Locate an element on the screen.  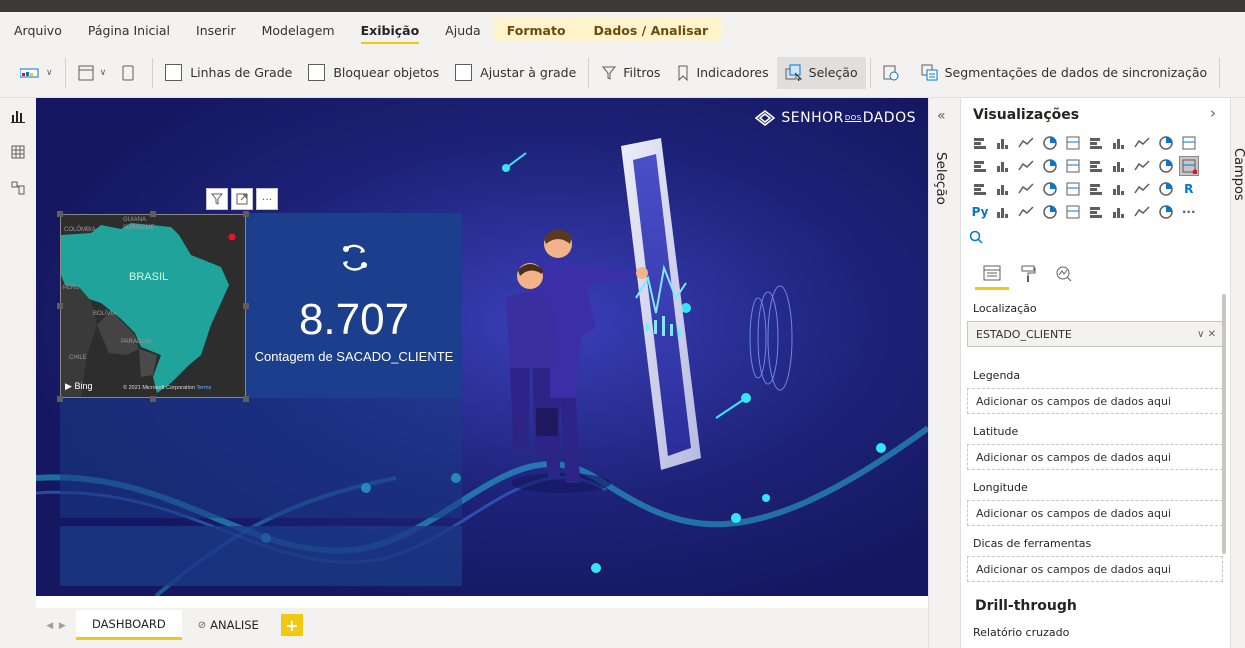
treemap-icon is located at coordinates (1142, 166).